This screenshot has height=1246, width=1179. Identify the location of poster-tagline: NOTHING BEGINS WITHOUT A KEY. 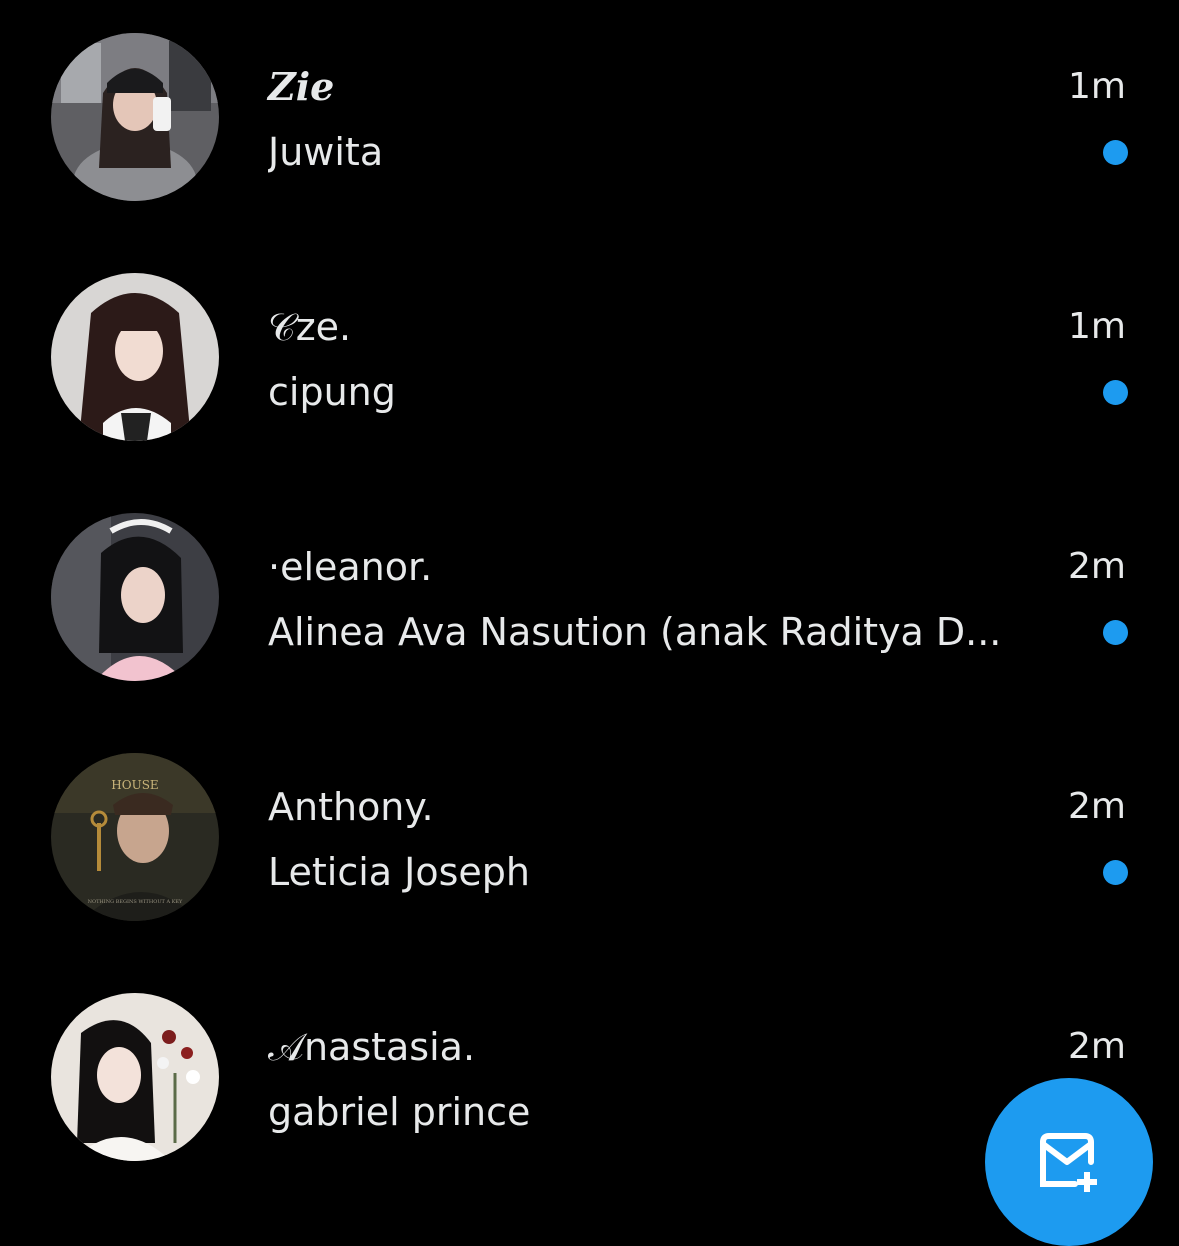
(135, 902).